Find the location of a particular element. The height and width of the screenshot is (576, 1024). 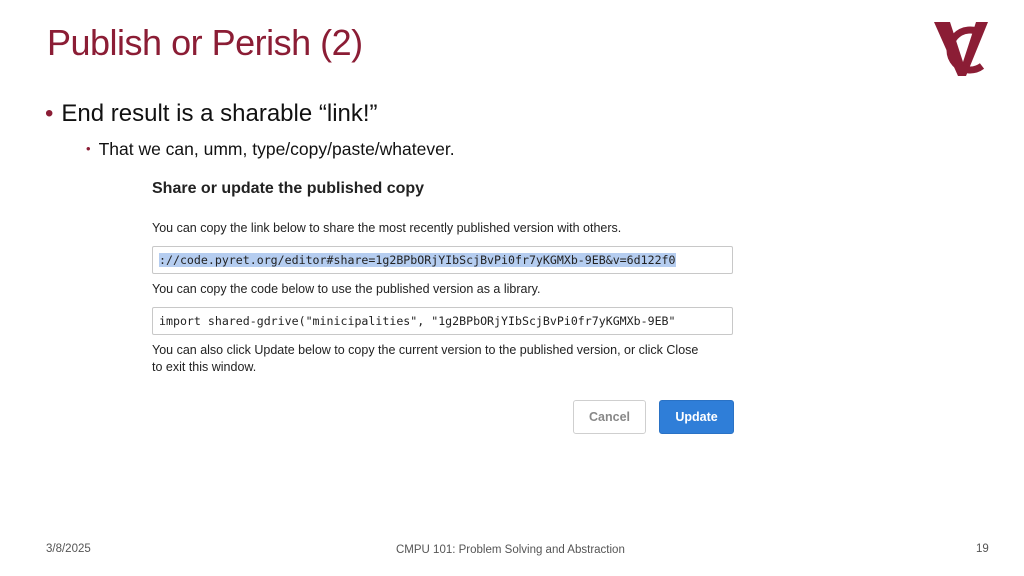

bullet-main-text: End result is a sharable “link!” is located at coordinates (219, 113).